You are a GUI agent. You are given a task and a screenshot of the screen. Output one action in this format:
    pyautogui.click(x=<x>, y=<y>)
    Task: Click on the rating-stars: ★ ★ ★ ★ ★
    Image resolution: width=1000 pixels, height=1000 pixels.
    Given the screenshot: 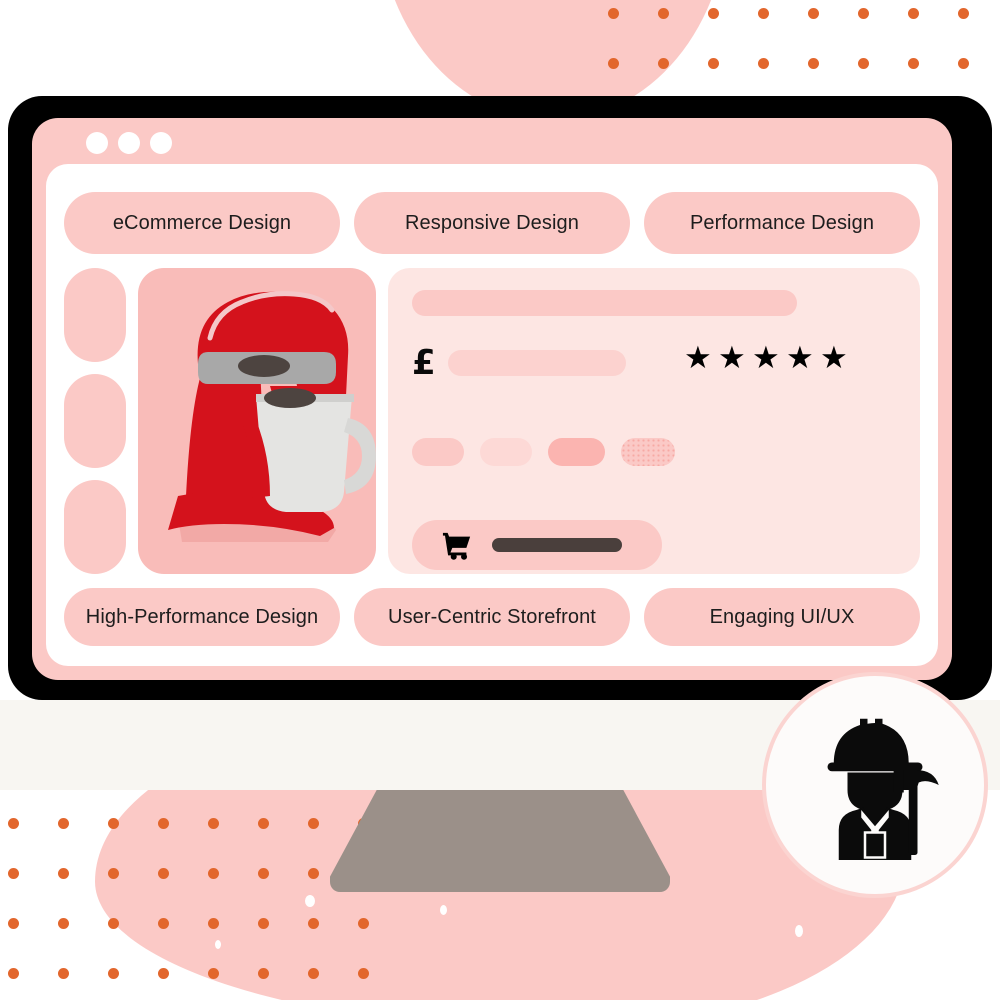 What is the action you would take?
    pyautogui.click(x=767, y=358)
    